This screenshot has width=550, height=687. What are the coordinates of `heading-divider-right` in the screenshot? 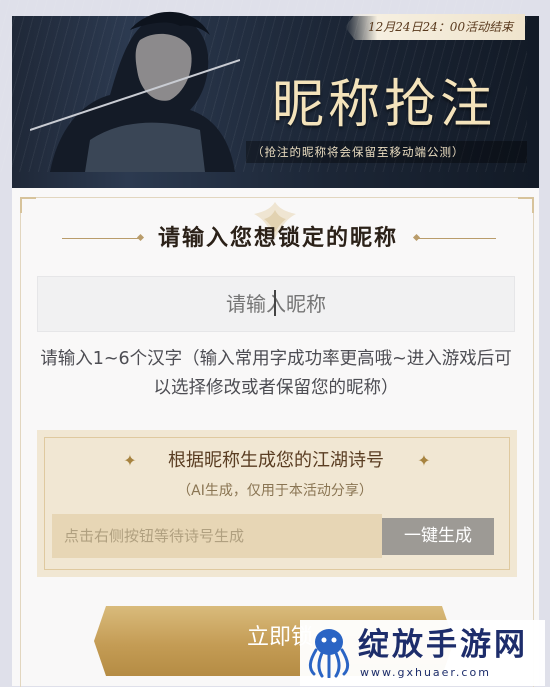 It's located at (457, 238).